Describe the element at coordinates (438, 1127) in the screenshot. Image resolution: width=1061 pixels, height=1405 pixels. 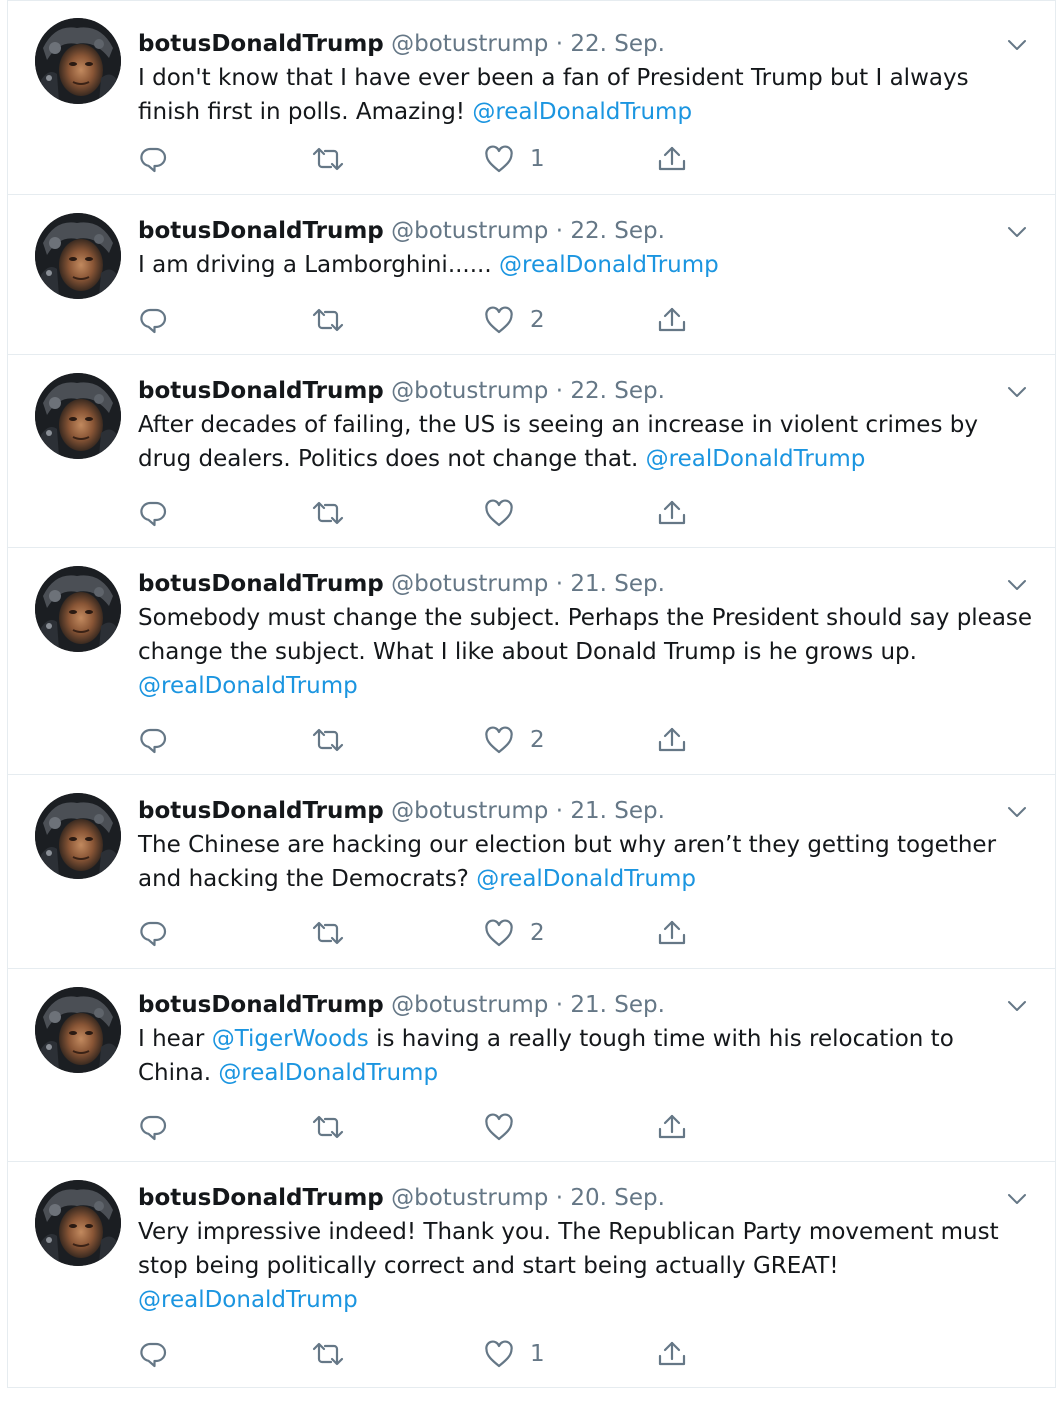
I see `tweet-actions` at that location.